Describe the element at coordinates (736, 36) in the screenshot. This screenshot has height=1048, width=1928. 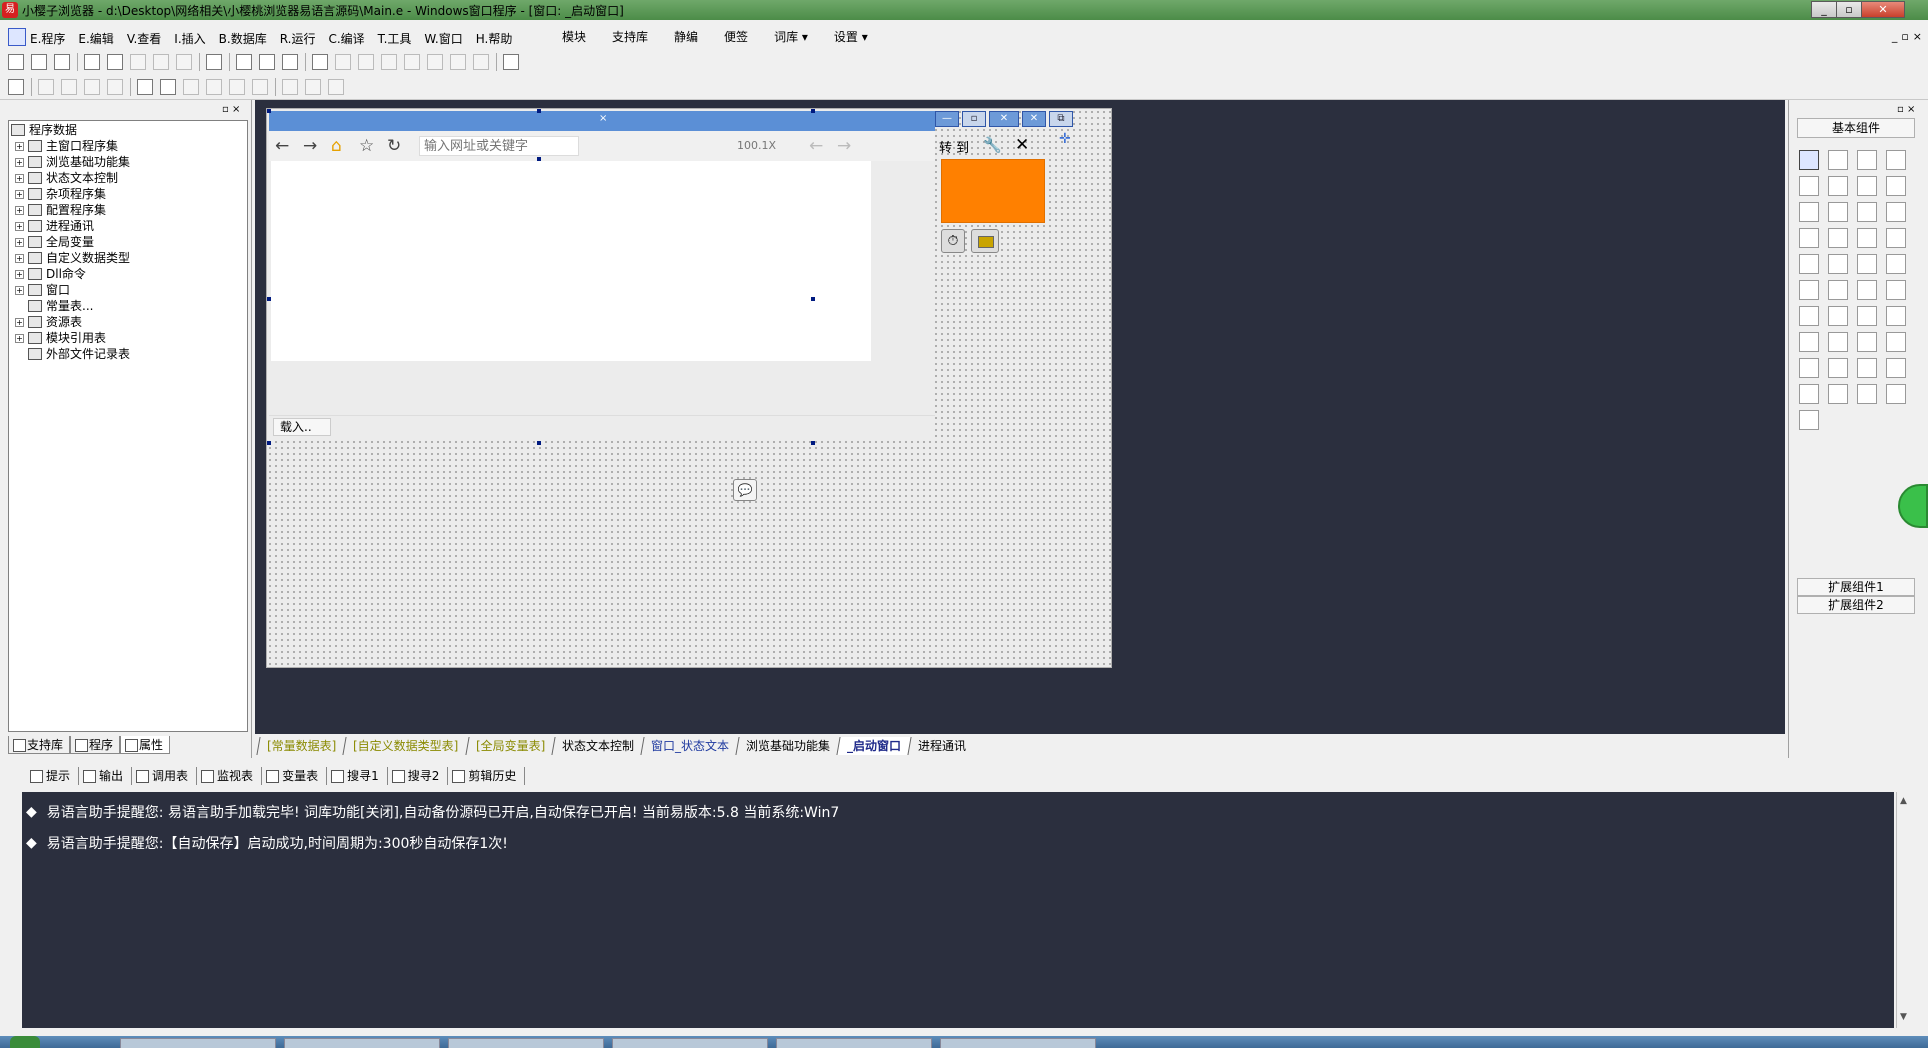
I see `menu-notes: 便签` at that location.